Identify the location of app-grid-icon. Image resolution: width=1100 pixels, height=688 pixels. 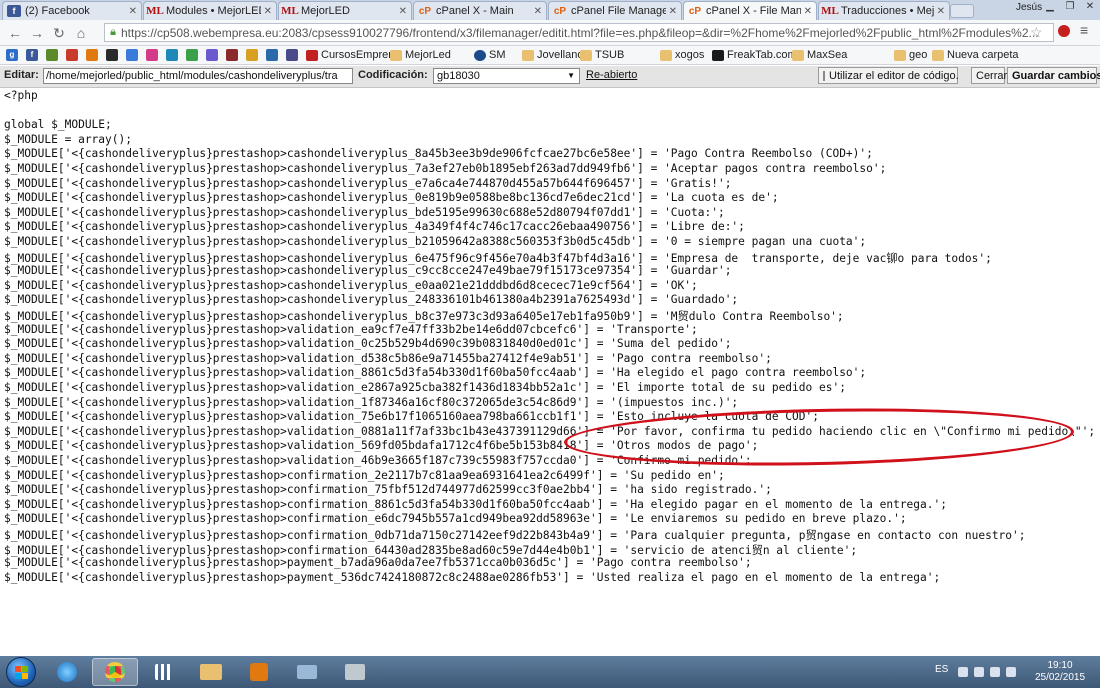
(163, 672).